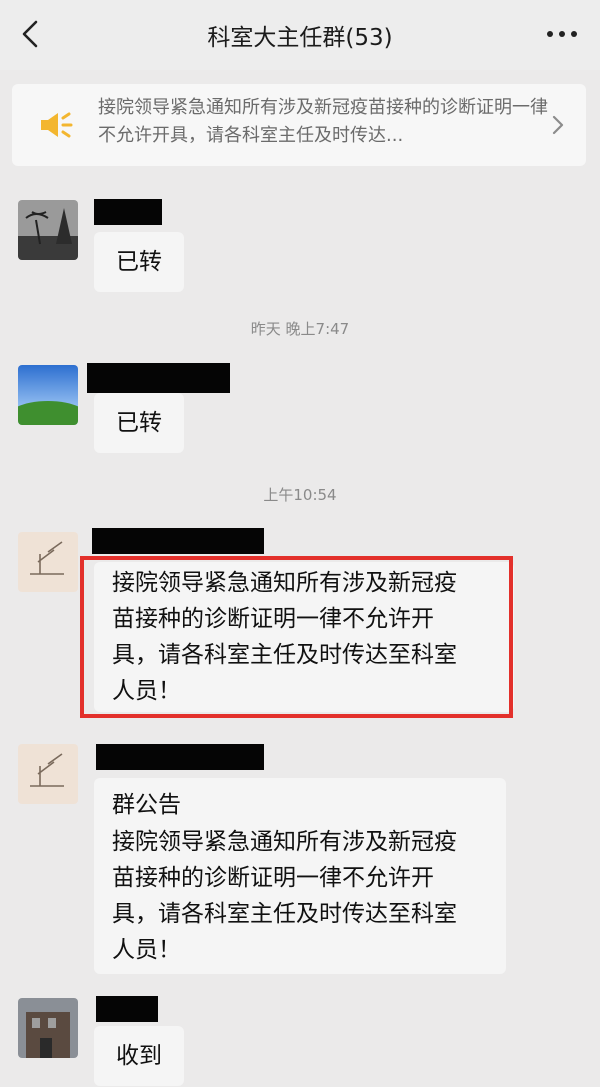 This screenshot has width=600, height=1087. Describe the element at coordinates (300, 495) in the screenshot. I see `timestamp: 上午10:54` at that location.